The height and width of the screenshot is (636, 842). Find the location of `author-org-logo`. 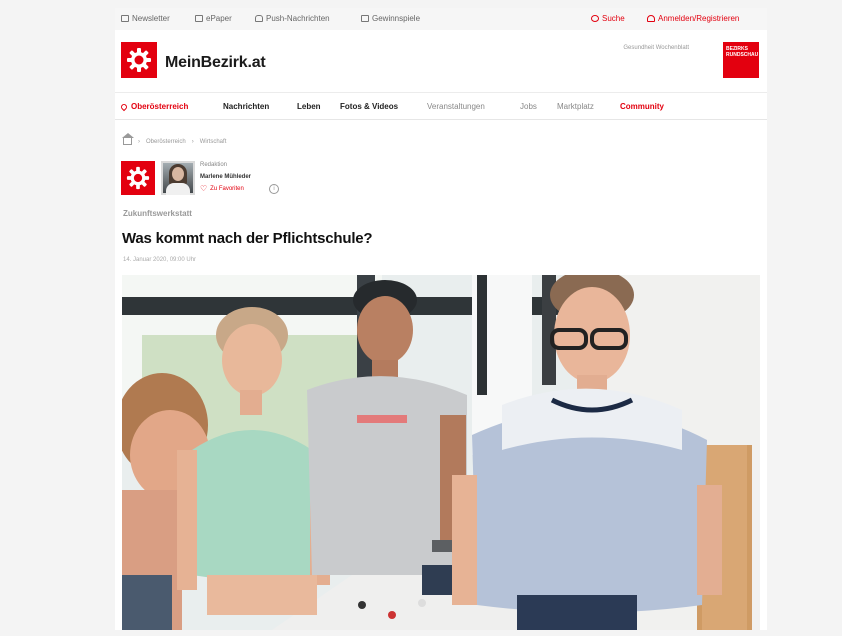

author-org-logo is located at coordinates (138, 178).